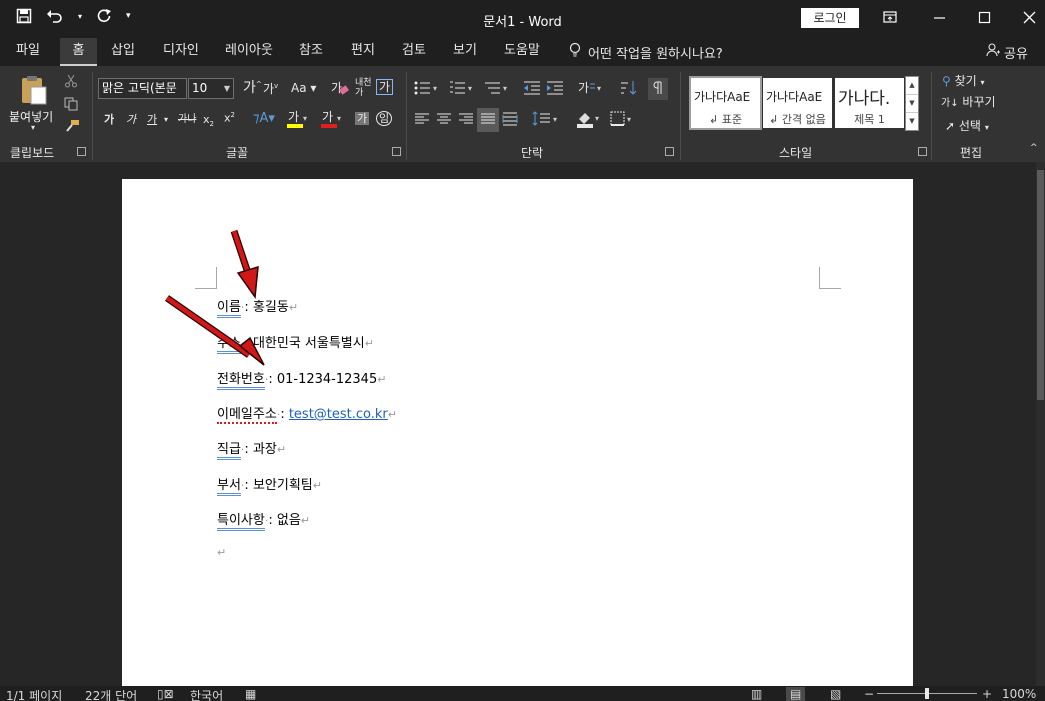 Image resolution: width=1045 pixels, height=701 pixels. What do you see at coordinates (34, 91) in the screenshot?
I see `paste-icon` at bounding box center [34, 91].